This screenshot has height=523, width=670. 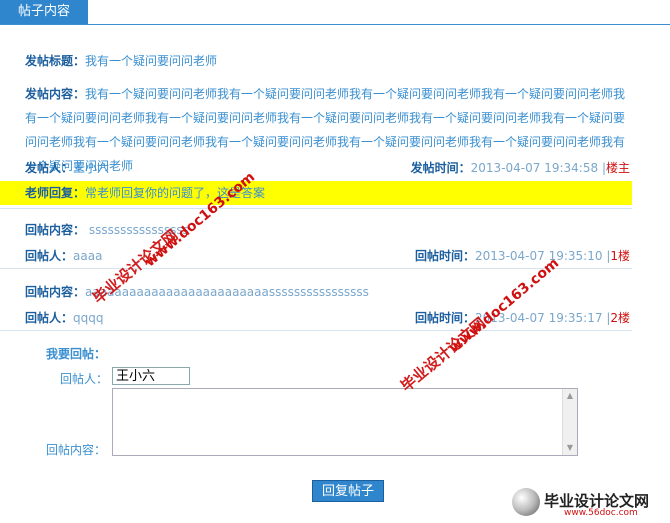 What do you see at coordinates (504, 306) in the screenshot?
I see `watermark-url: www.doc163.com` at bounding box center [504, 306].